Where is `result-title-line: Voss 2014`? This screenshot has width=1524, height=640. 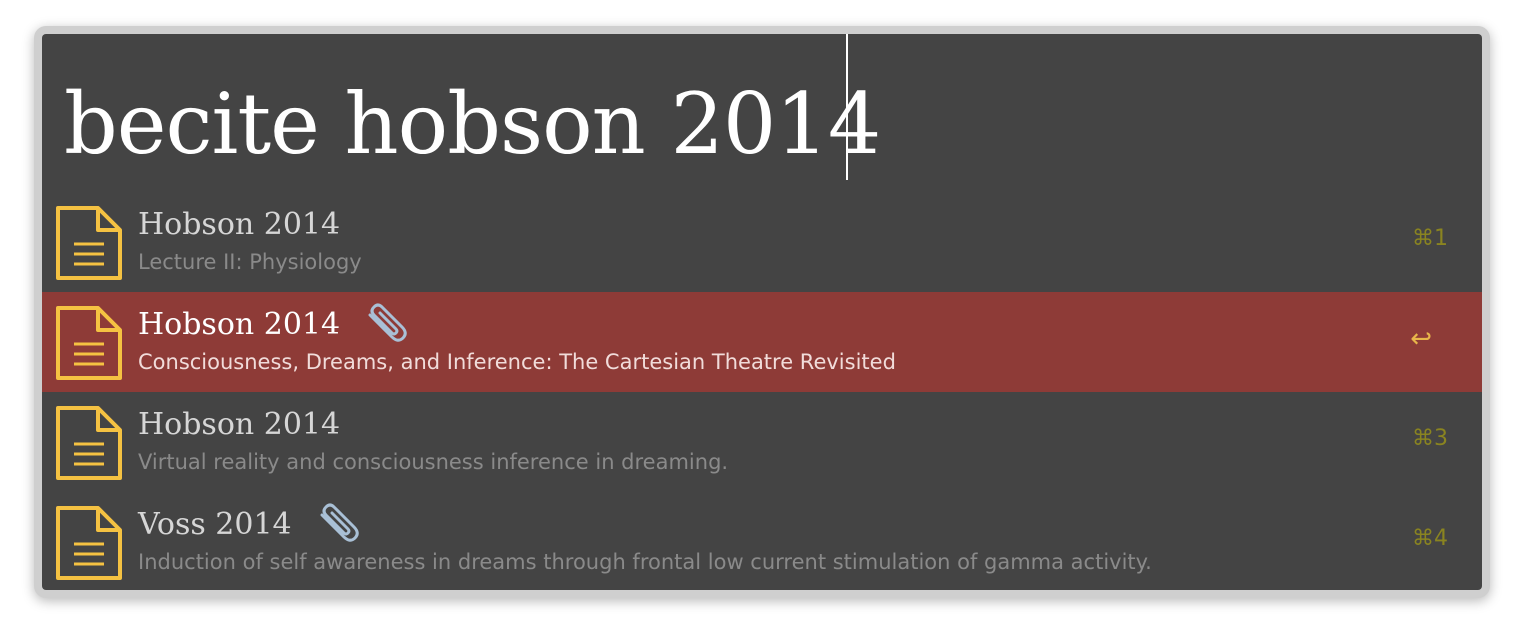
result-title-line: Voss 2014 is located at coordinates (250, 524).